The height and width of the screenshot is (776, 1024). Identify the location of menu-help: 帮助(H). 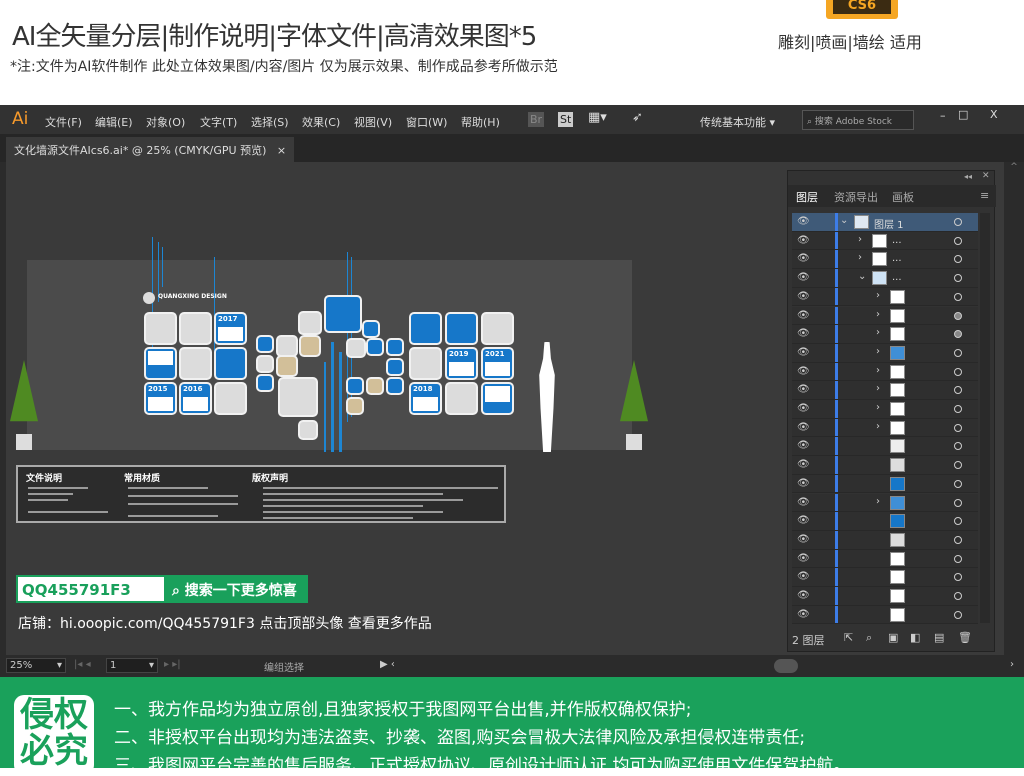
(480, 122).